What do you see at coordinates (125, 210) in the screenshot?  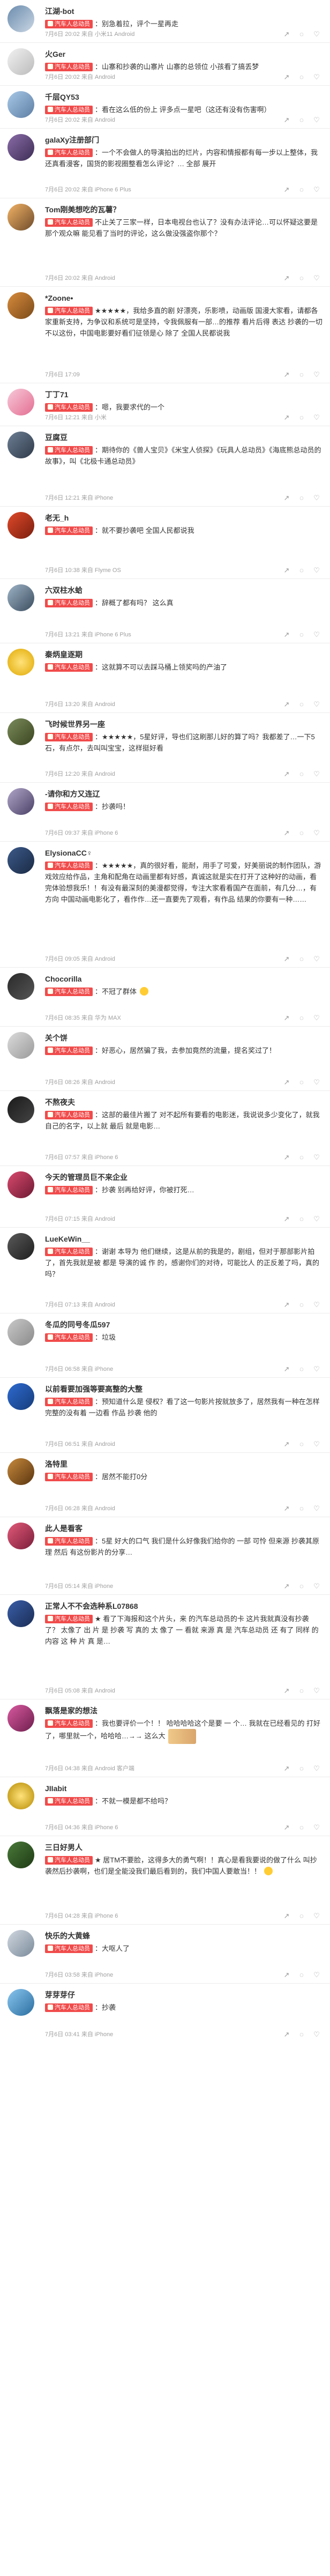 I see `username: Tom刚美想吃的瓦薯？` at bounding box center [125, 210].